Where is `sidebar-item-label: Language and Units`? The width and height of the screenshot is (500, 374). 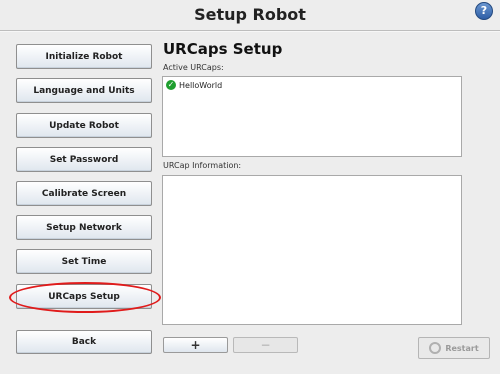 sidebar-item-label: Language and Units is located at coordinates (84, 90).